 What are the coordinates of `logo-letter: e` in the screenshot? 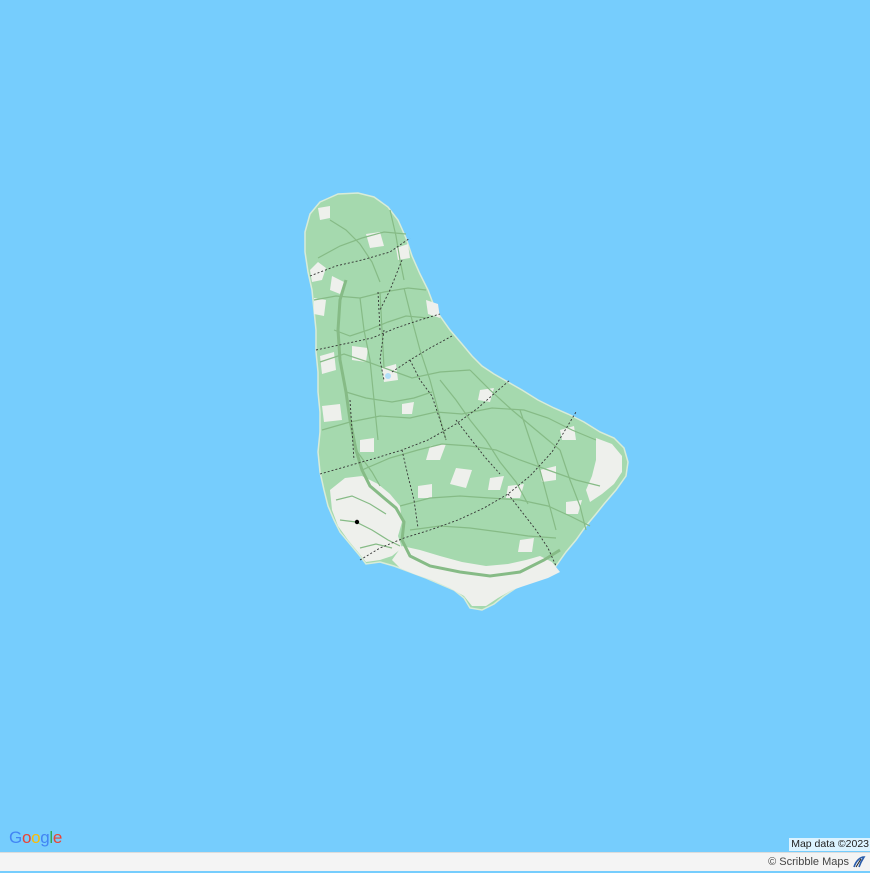 It's located at (57, 837).